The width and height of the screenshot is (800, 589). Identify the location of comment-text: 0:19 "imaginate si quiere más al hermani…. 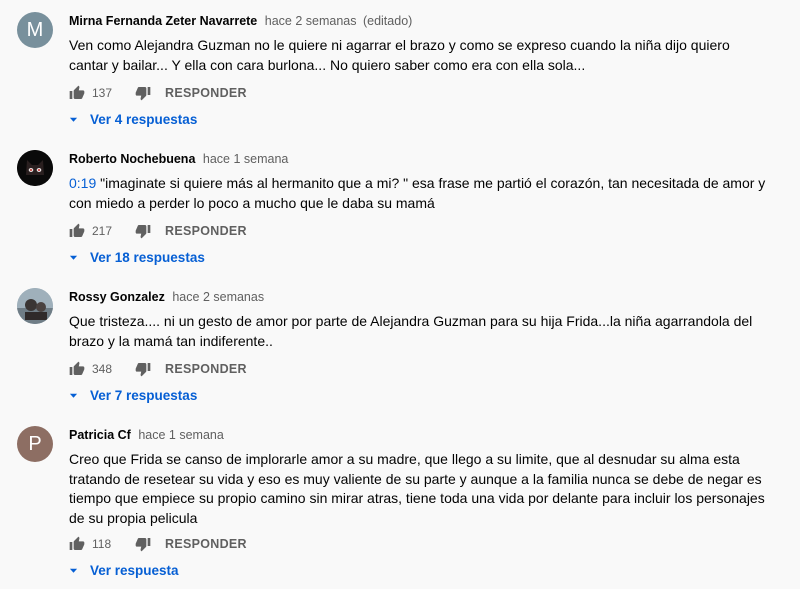
(419, 193).